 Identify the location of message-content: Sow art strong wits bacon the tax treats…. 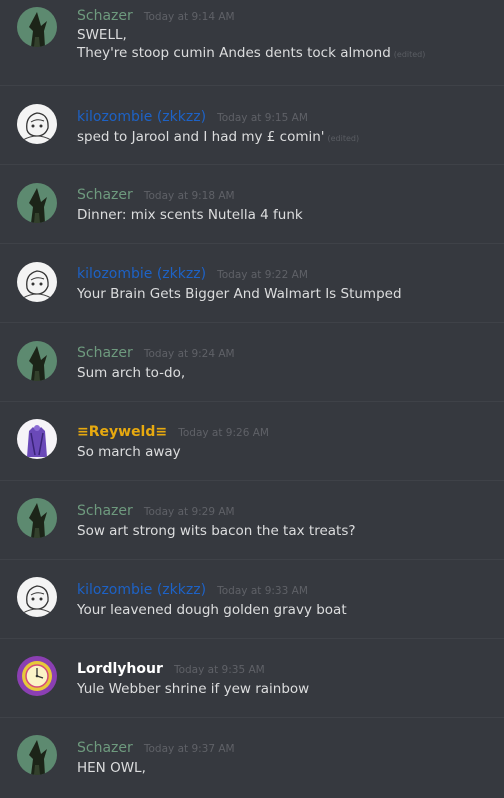
(216, 531).